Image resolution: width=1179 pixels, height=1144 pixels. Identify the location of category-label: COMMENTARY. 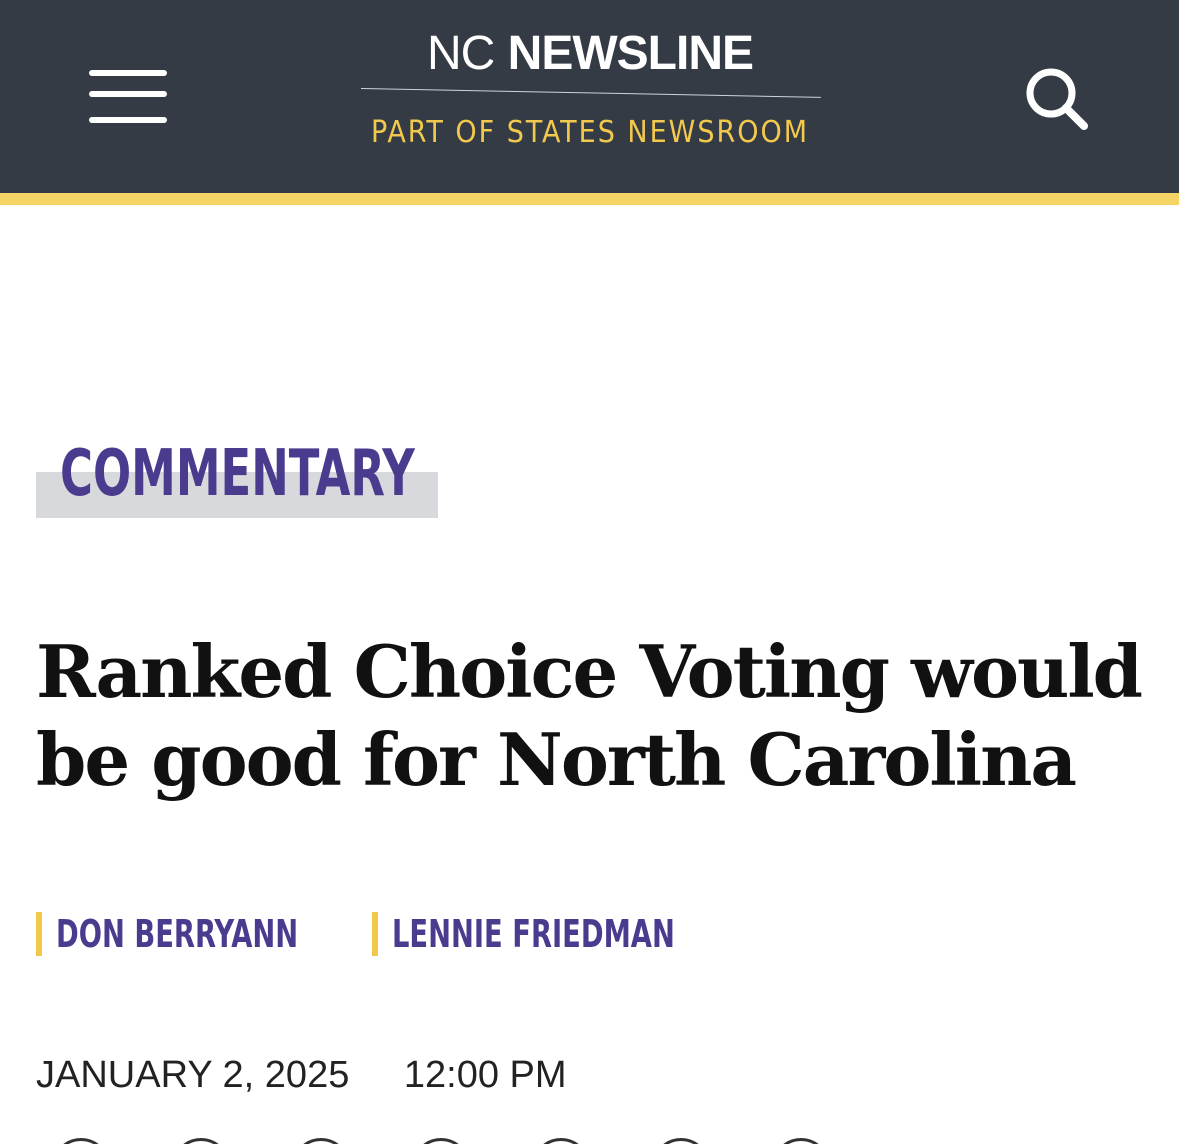
(237, 474).